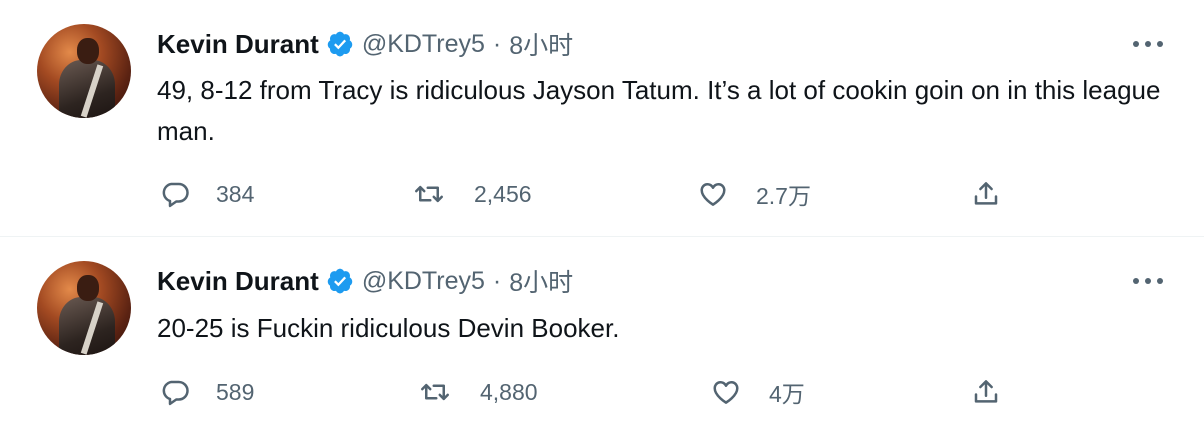  What do you see at coordinates (758, 392) in the screenshot?
I see `like-button: 4万` at bounding box center [758, 392].